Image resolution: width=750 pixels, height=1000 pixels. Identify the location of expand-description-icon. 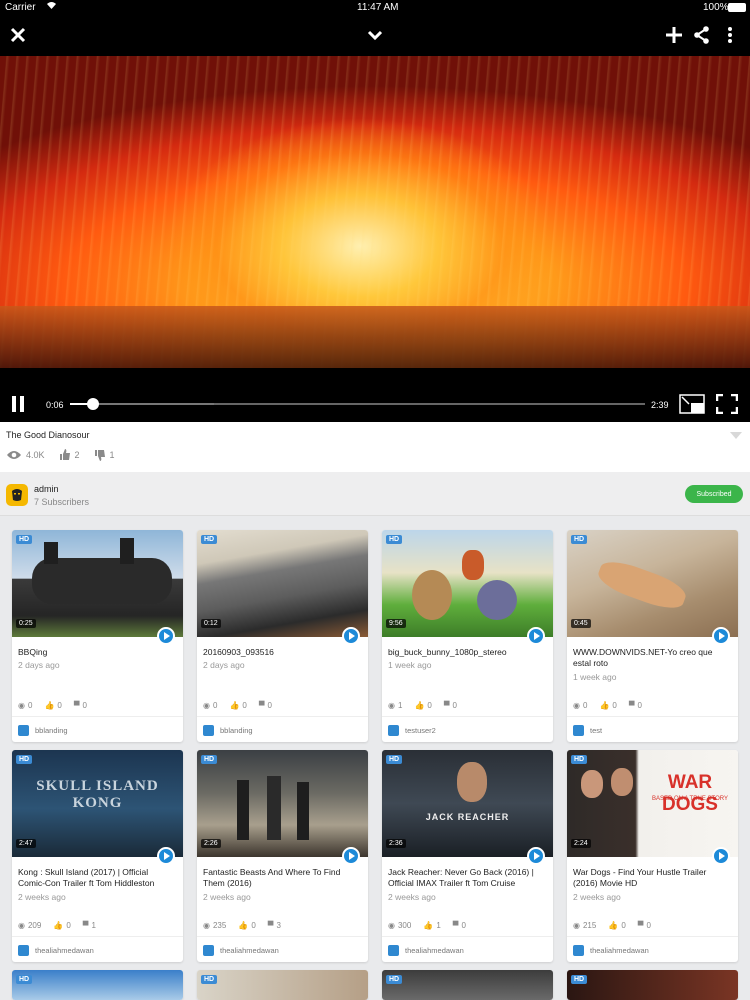
(736, 435).